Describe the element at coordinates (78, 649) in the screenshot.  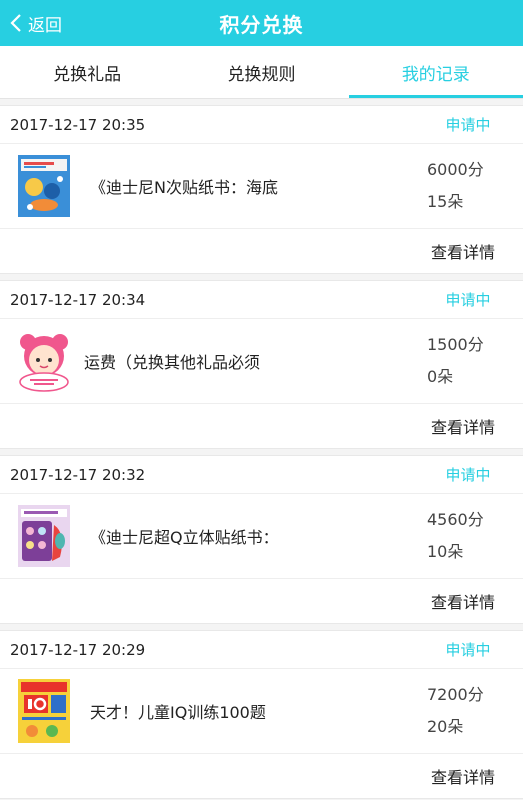
I see `record-date: 2017-12-17 20:29` at that location.